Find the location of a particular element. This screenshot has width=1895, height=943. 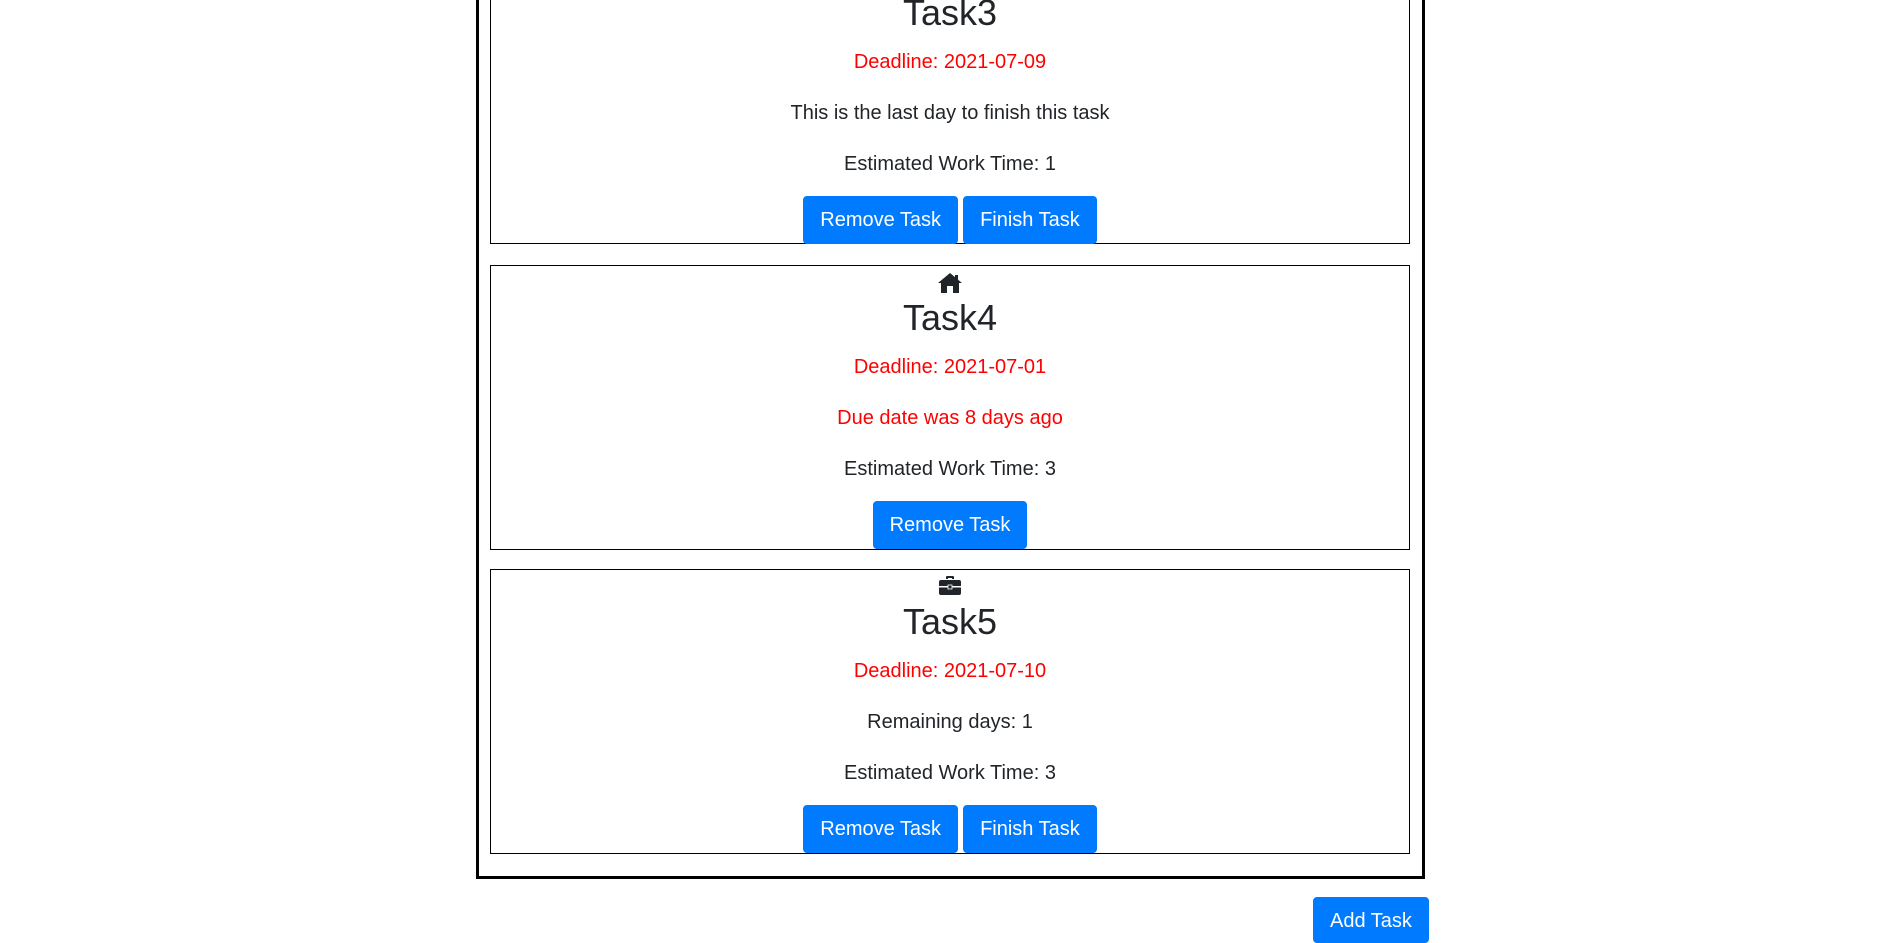

task-status: This is the last day to finish this task is located at coordinates (950, 113).